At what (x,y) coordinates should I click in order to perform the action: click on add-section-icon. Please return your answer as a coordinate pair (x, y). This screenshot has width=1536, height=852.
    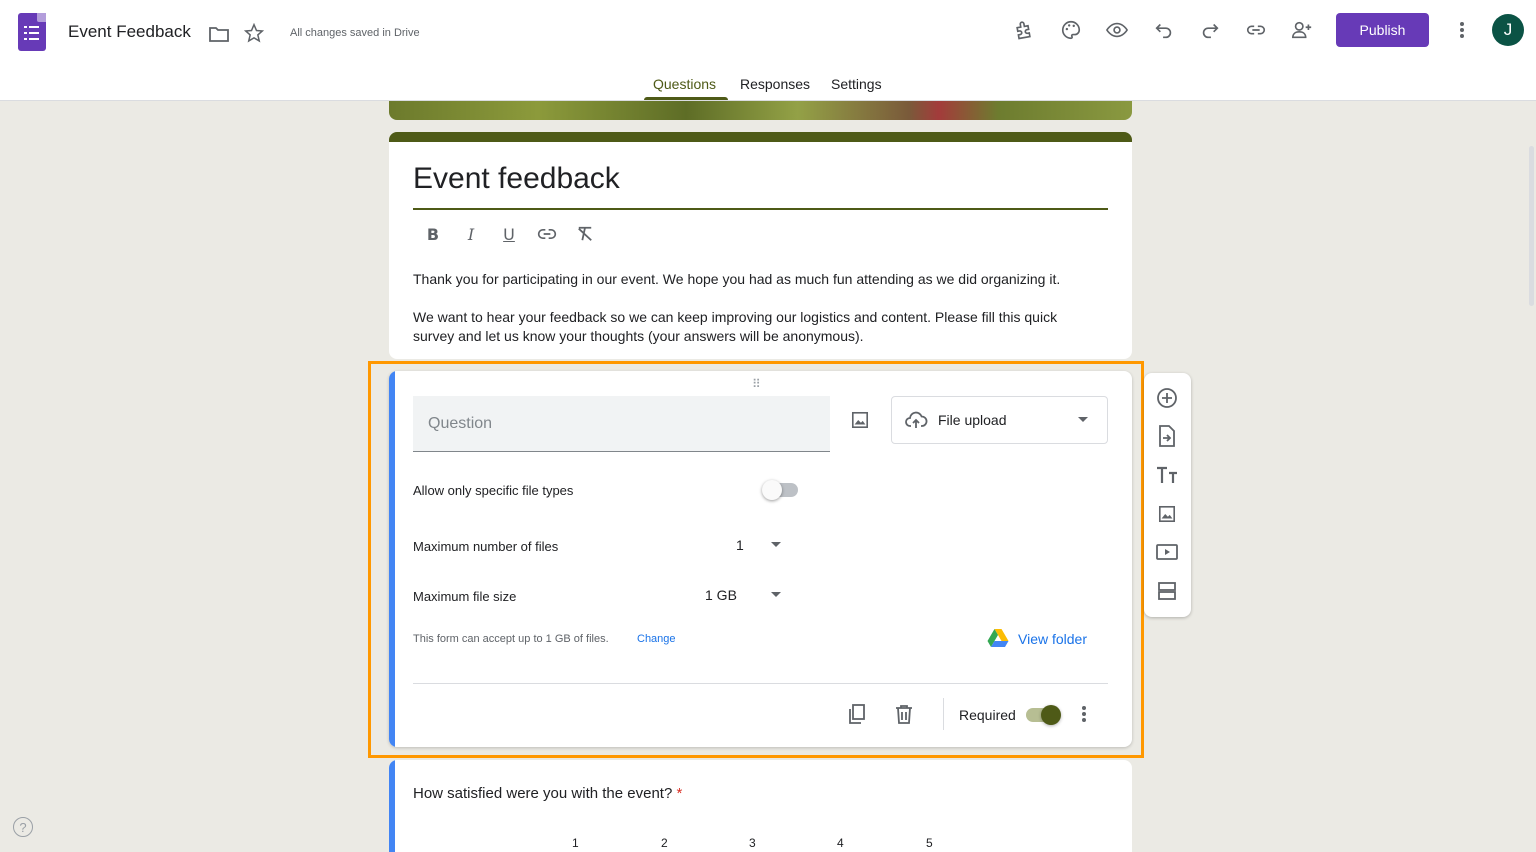
    Looking at the image, I should click on (1167, 591).